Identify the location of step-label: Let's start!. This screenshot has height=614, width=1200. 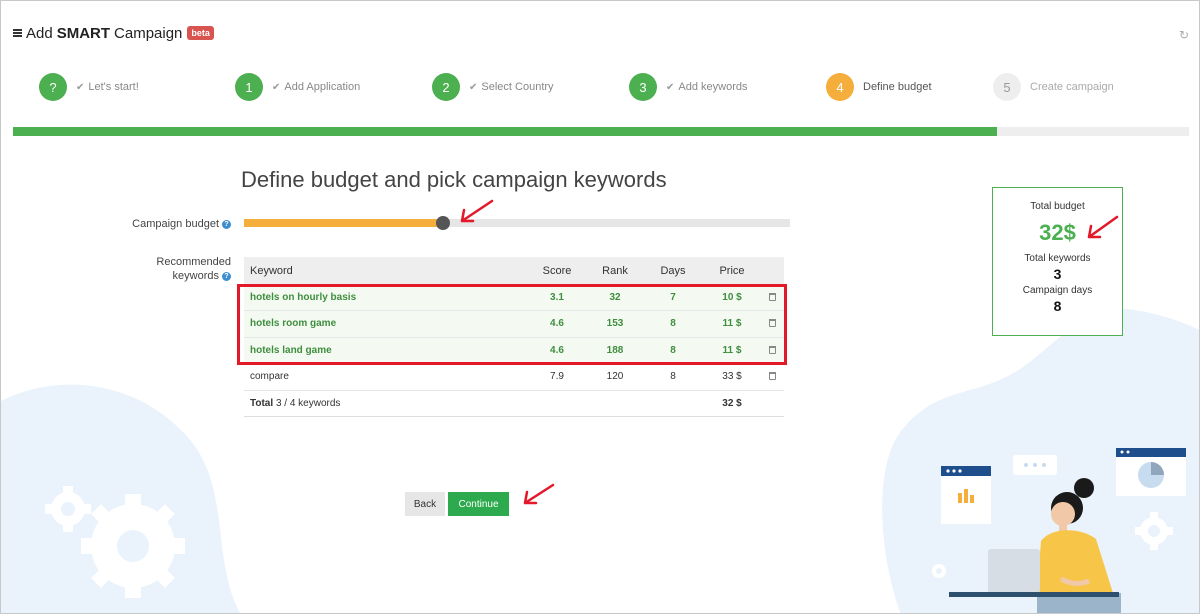
(113, 87).